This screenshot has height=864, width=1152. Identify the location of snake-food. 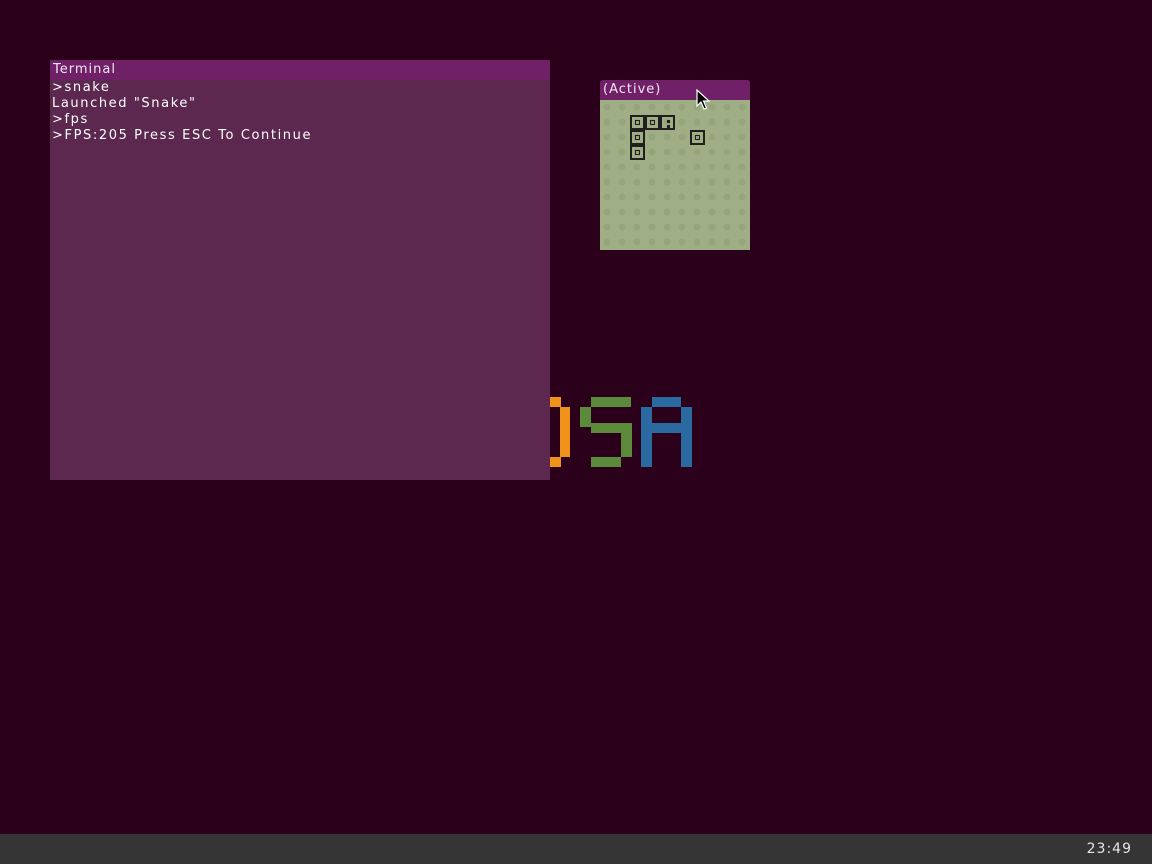
(697, 137).